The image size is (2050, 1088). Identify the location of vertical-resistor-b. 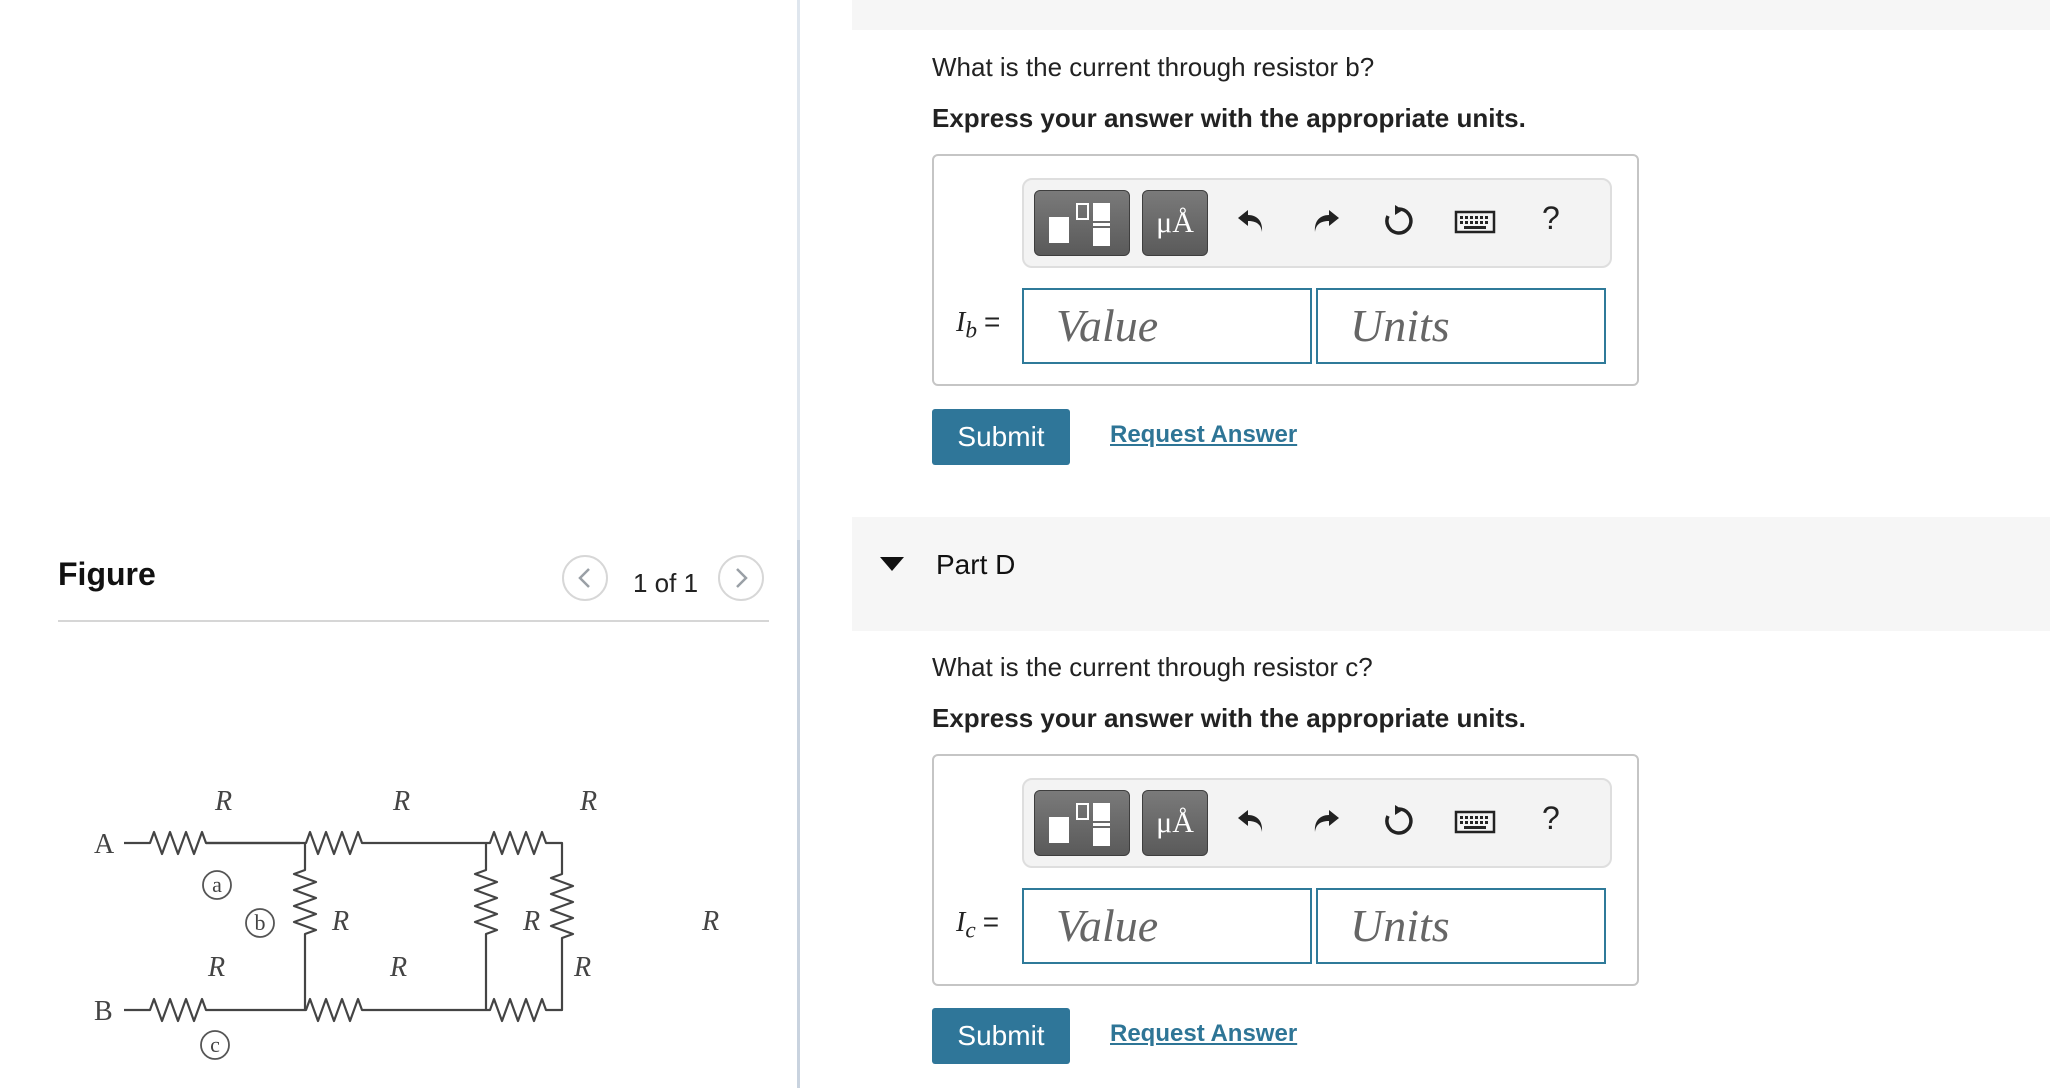
(305, 926).